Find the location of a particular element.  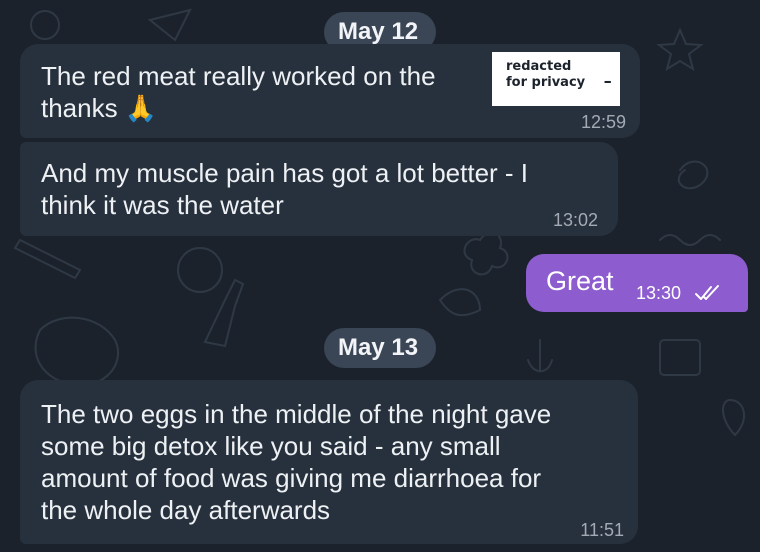

wallpaper-star-doodle is located at coordinates (680, 49).